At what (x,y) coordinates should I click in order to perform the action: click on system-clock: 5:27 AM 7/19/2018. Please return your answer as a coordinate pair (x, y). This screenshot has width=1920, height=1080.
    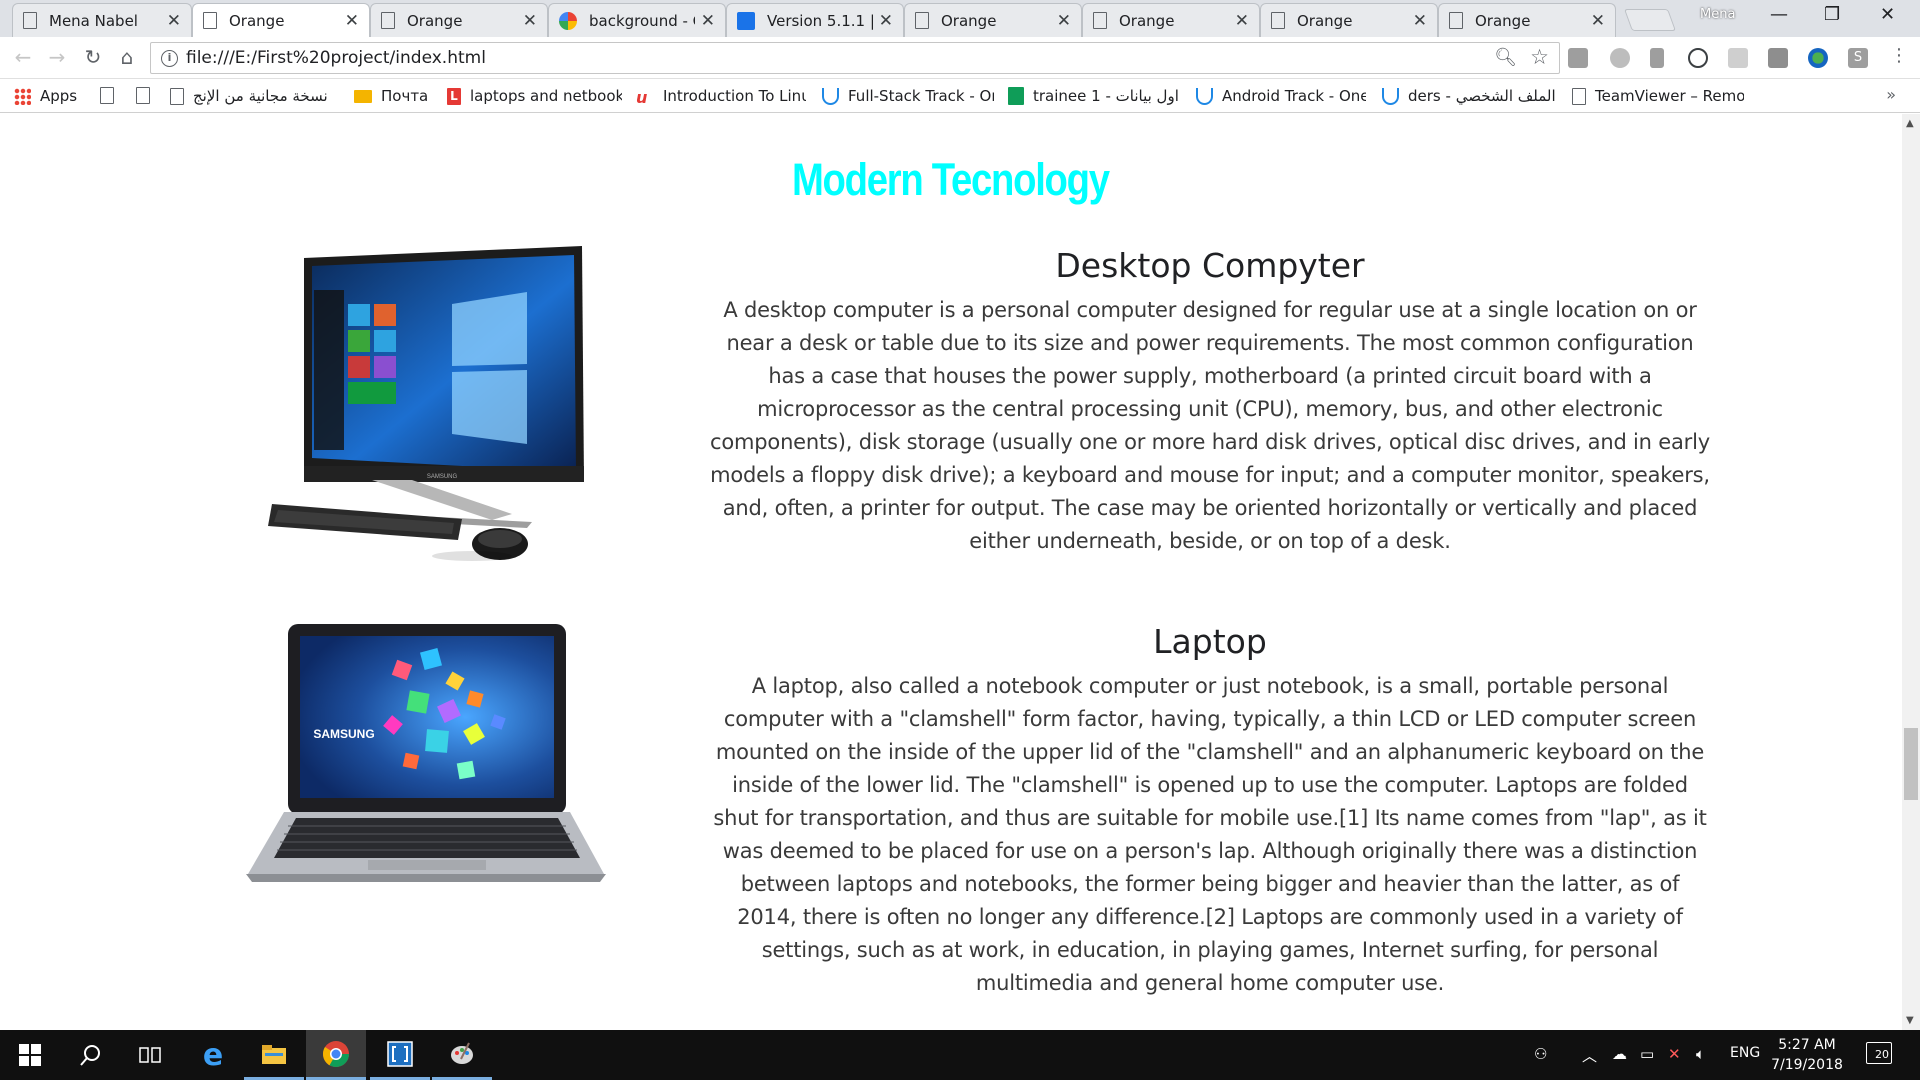
    Looking at the image, I should click on (1807, 1055).